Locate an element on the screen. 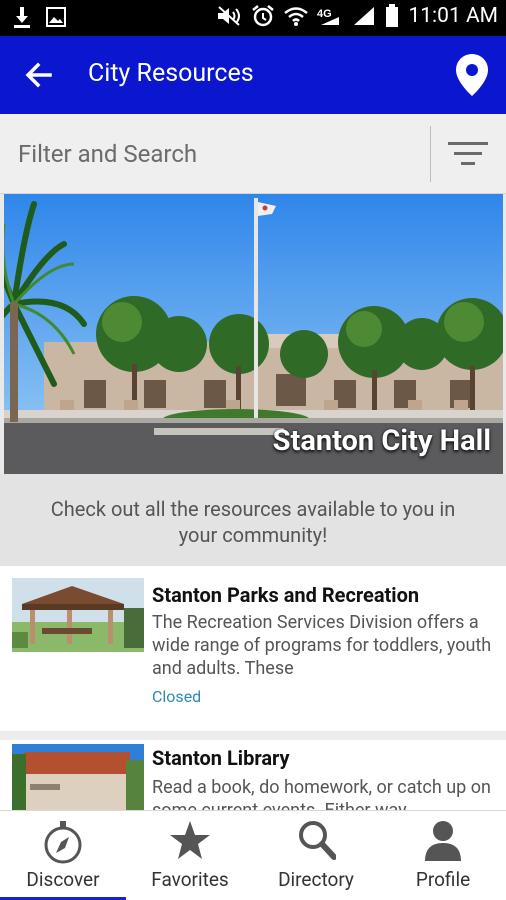 This screenshot has width=506, height=900. page-title: City Resources is located at coordinates (171, 73).